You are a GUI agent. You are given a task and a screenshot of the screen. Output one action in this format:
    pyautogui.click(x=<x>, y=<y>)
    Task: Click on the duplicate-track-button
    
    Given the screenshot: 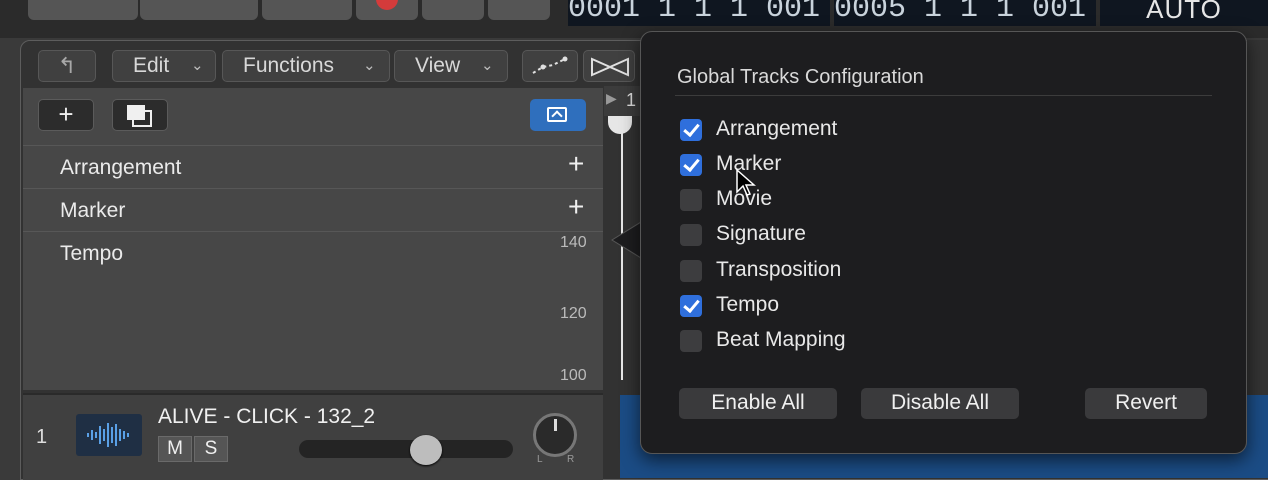 What is the action you would take?
    pyautogui.click(x=140, y=115)
    